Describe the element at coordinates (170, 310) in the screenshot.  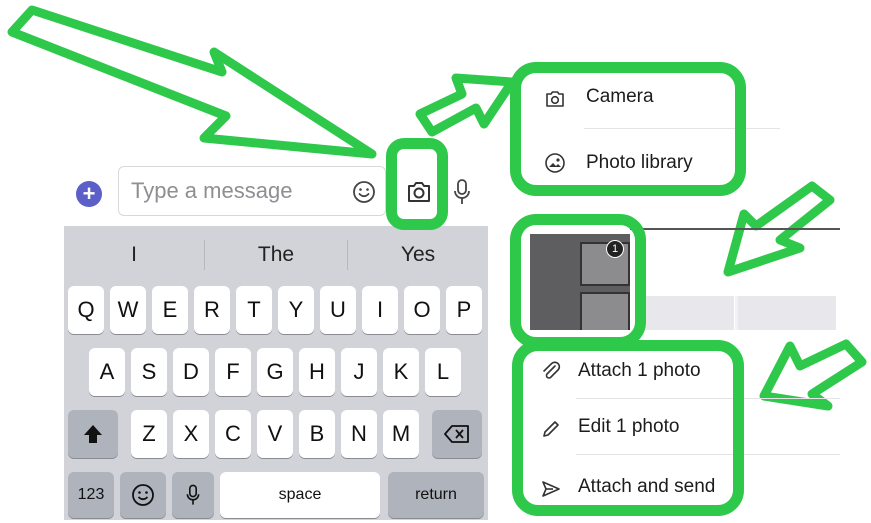
I see `key-e: E` at that location.